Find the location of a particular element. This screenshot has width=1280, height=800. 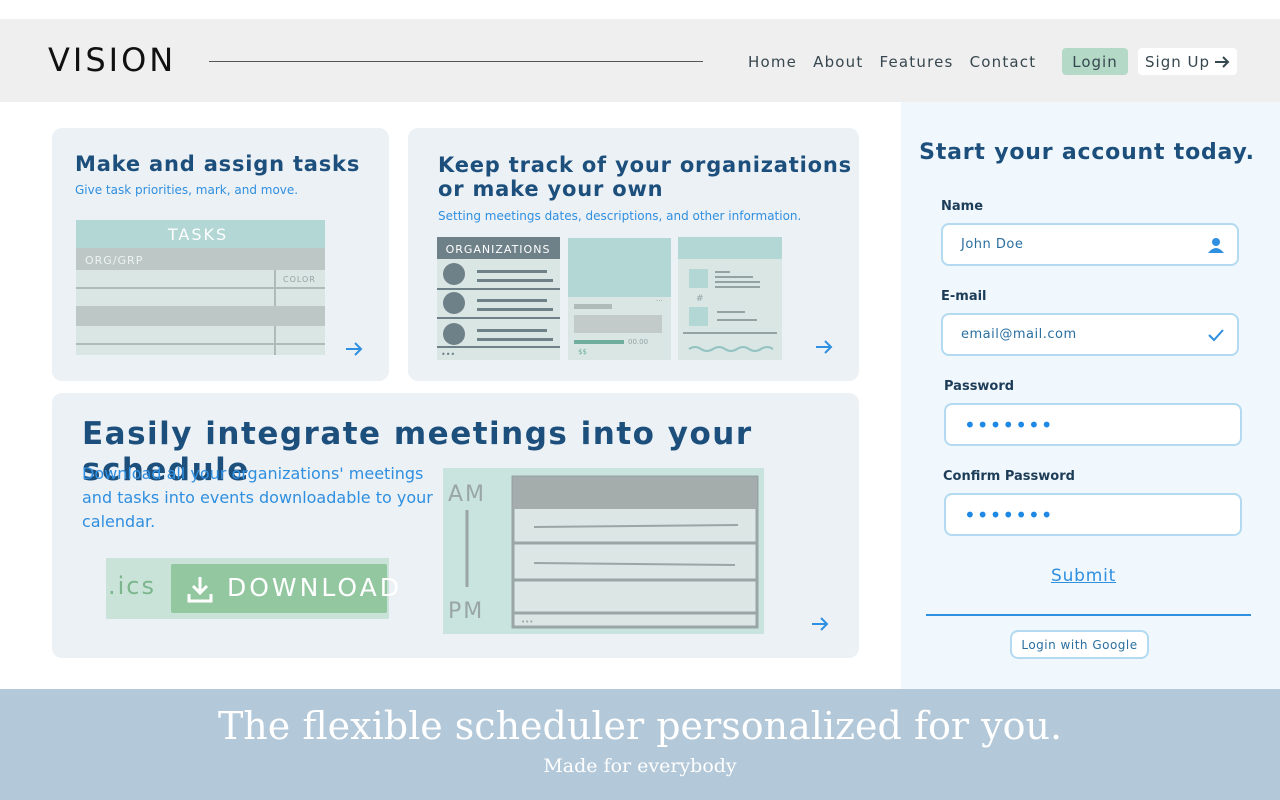

confirm-password-field: ••••••• is located at coordinates (1093, 514).